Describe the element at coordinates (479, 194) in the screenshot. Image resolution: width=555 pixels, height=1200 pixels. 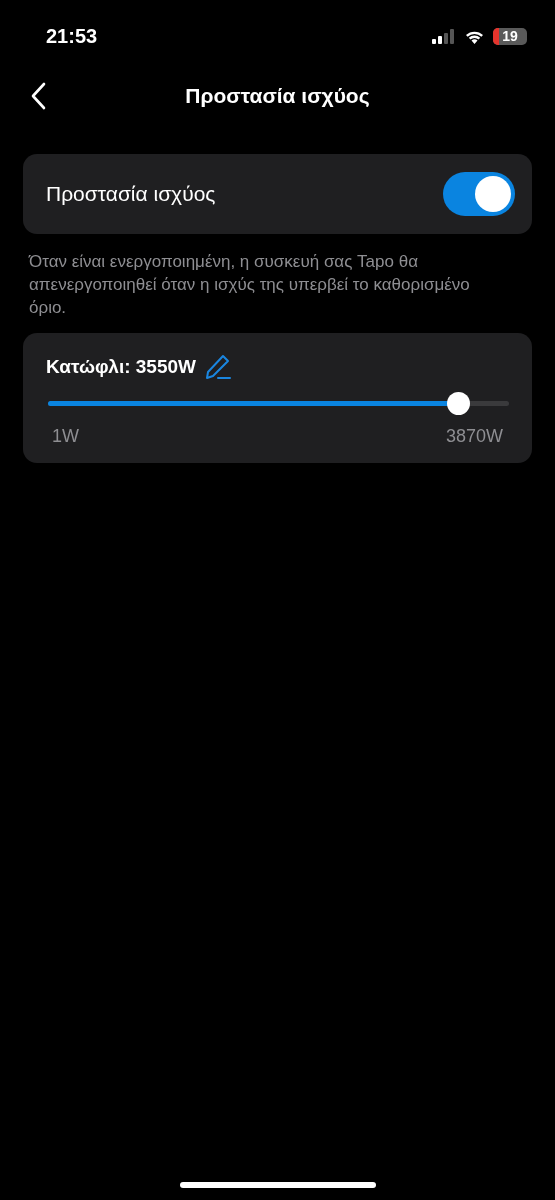
I see `toggle-switch` at that location.